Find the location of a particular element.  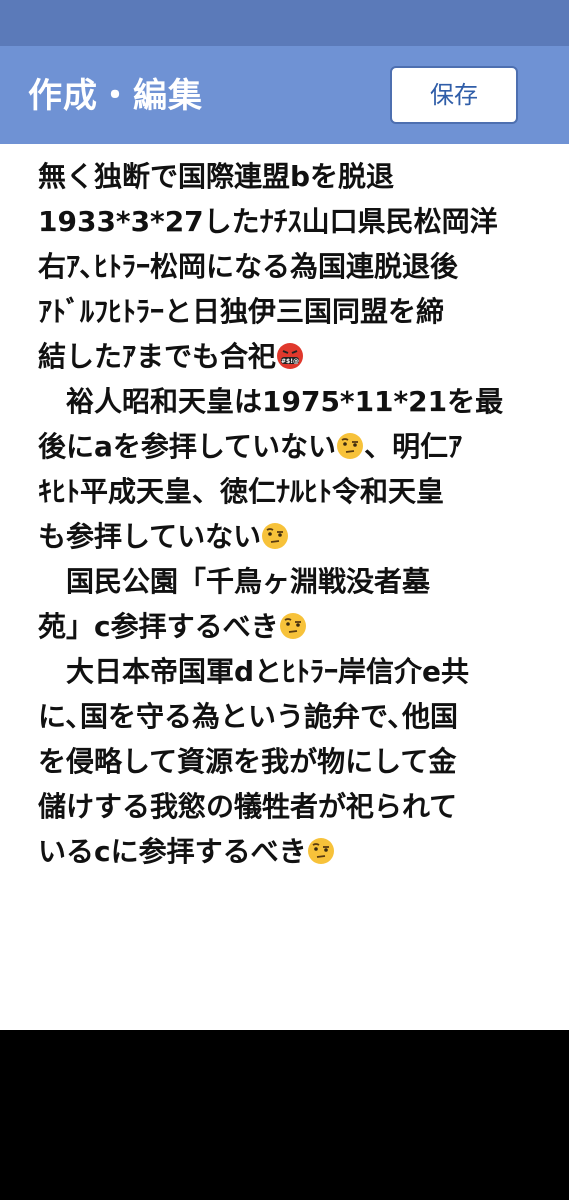

text-line: も参拝していない is located at coordinates (290, 536).